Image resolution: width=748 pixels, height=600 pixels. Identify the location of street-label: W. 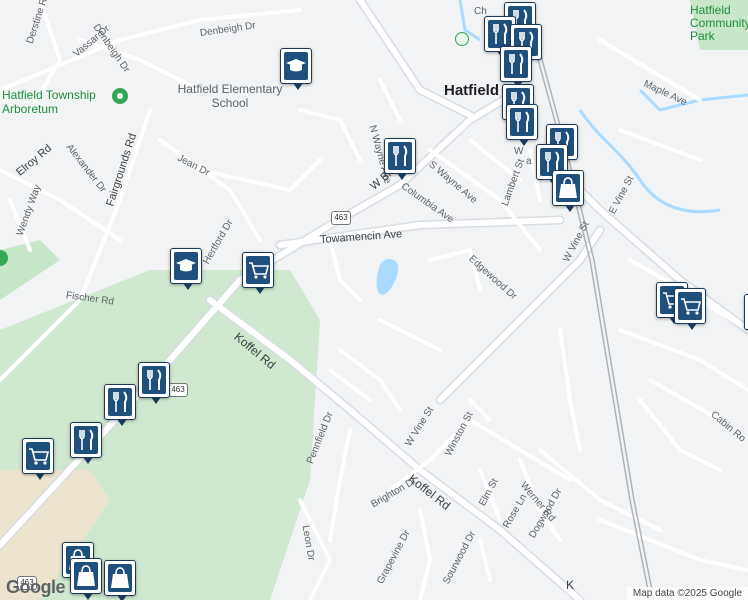
(519, 151).